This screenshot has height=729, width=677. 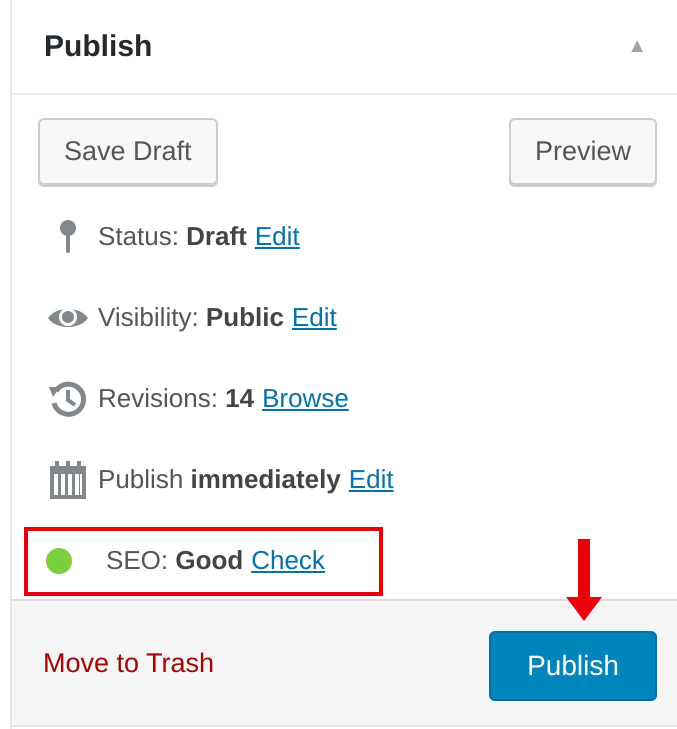 What do you see at coordinates (175, 560) in the screenshot?
I see `row-text: SEO: Good` at bounding box center [175, 560].